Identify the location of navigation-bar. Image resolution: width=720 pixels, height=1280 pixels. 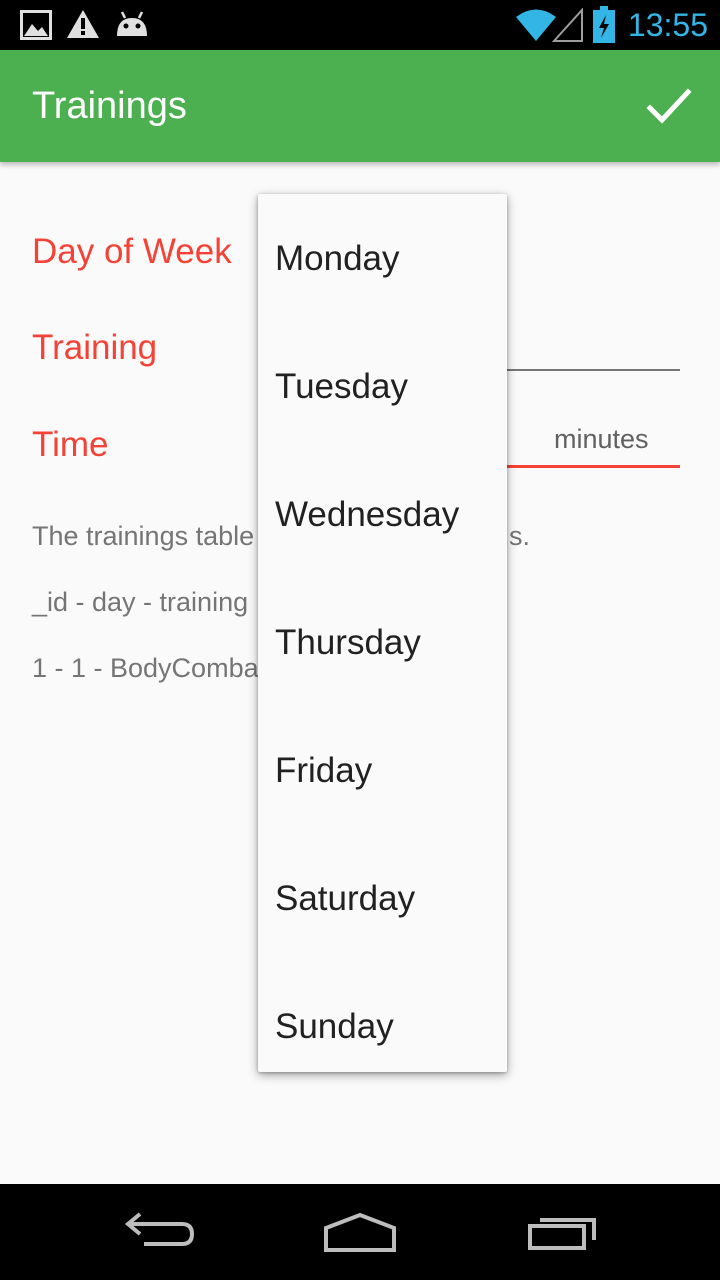
(360, 1232).